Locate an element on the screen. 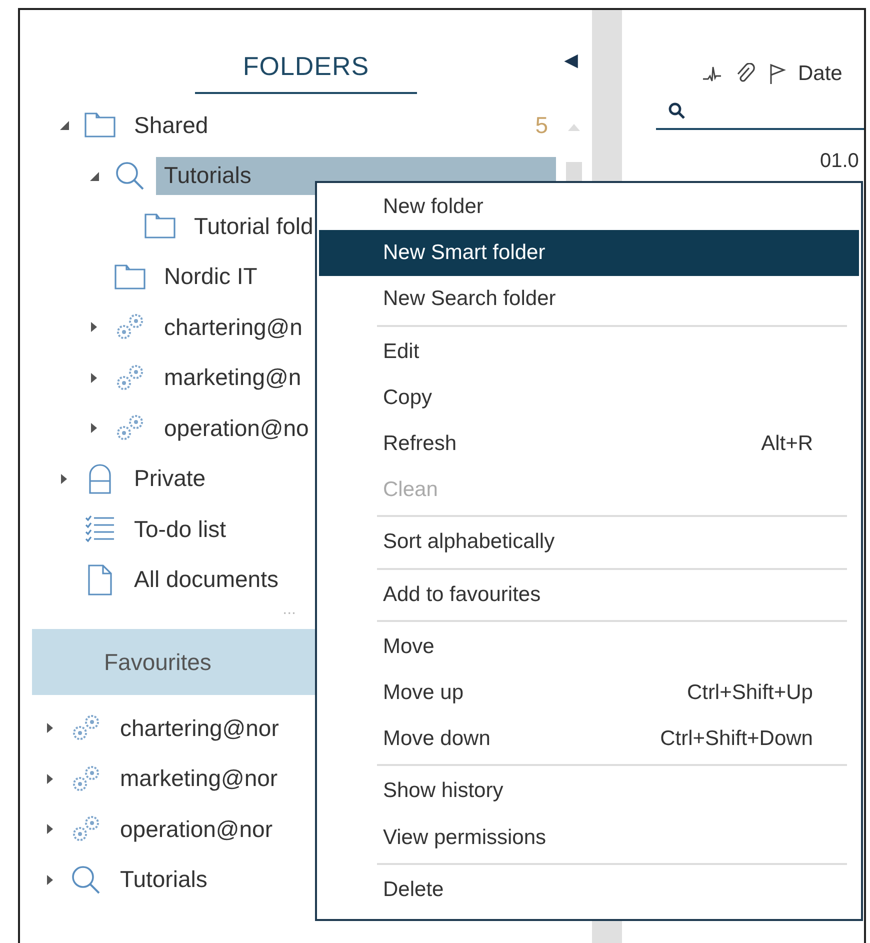  pulse-icon is located at coordinates (712, 74).